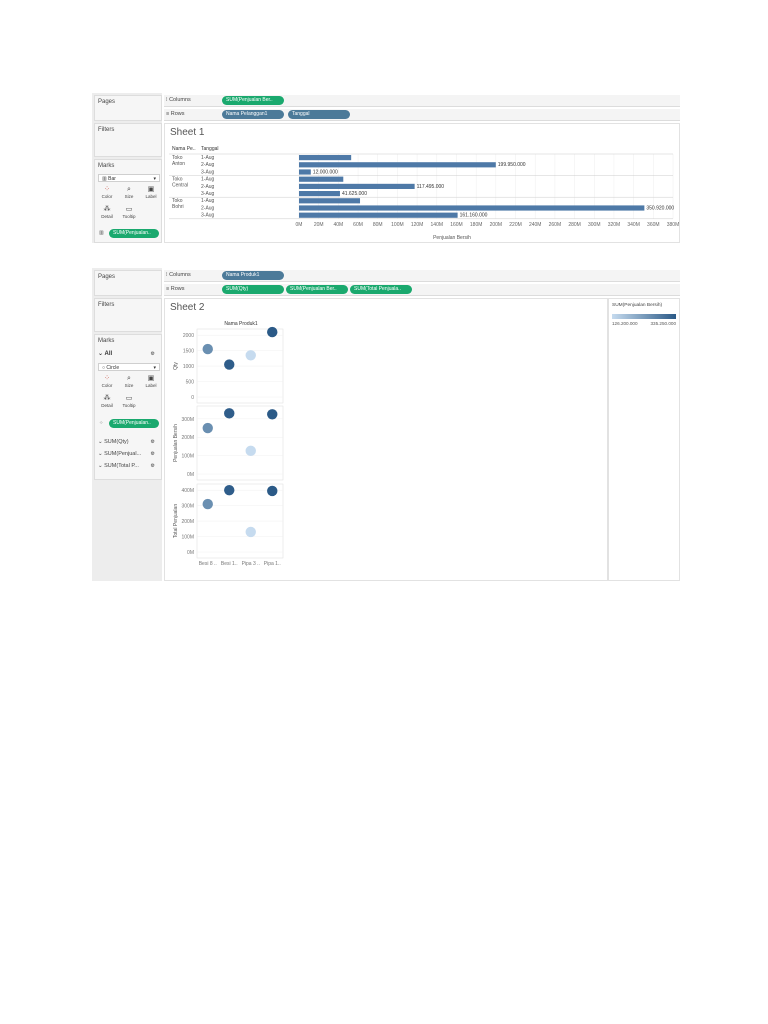  I want to click on y-tick-label: 400M, so click(187, 491).